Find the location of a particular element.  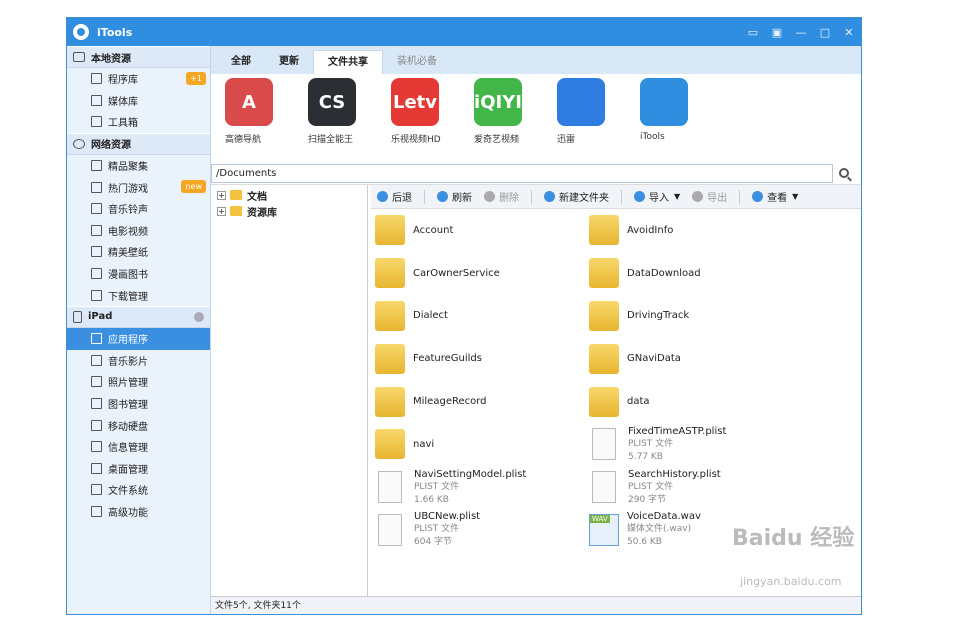

path-bar is located at coordinates (536, 173).